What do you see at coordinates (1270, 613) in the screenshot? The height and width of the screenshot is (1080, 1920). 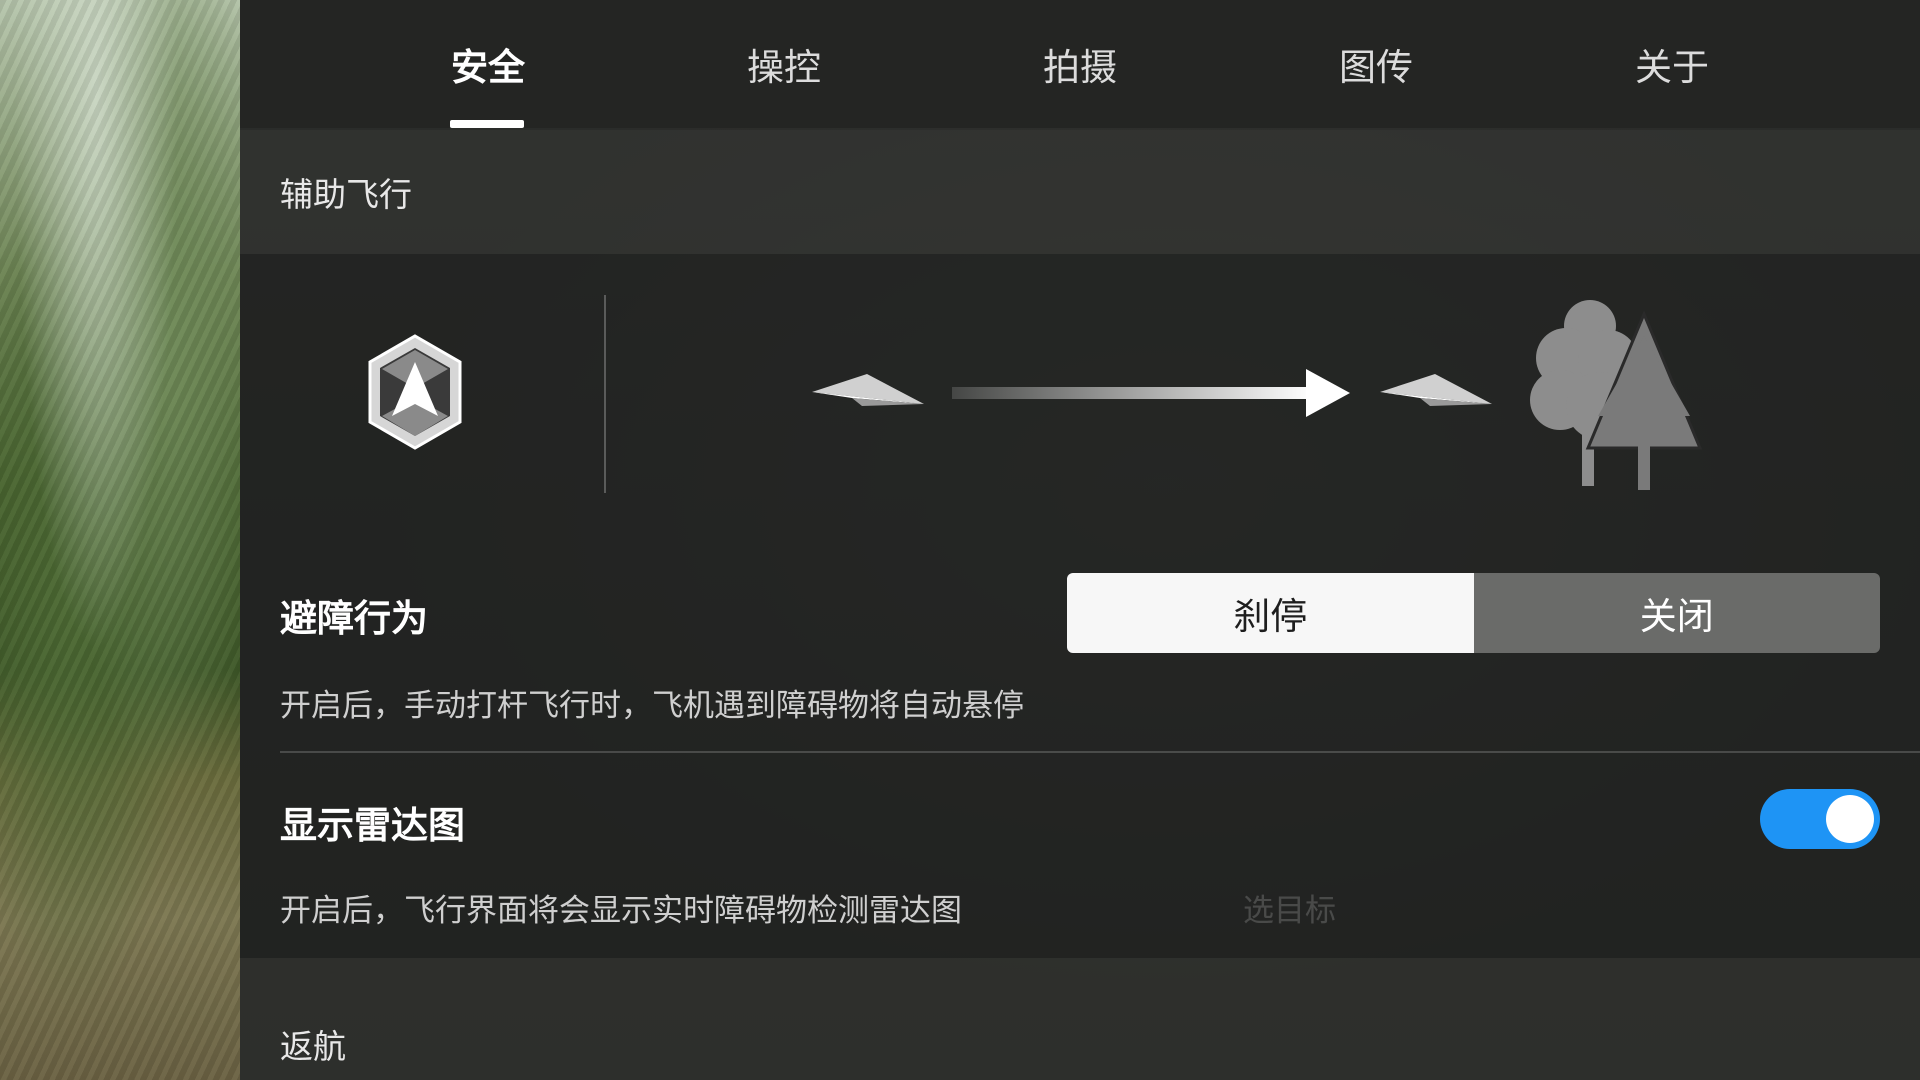 I see `option-brake-button: 刹停` at bounding box center [1270, 613].